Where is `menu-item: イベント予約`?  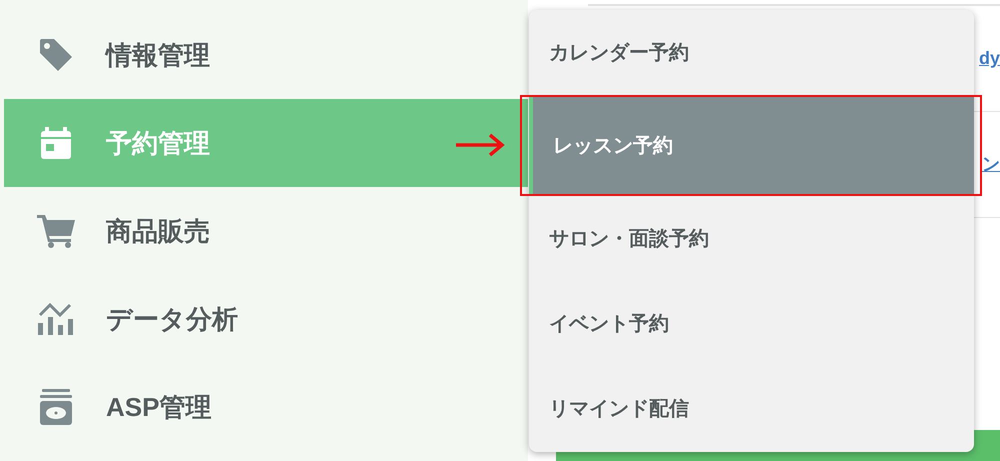
menu-item: イベント予約 is located at coordinates (751, 324).